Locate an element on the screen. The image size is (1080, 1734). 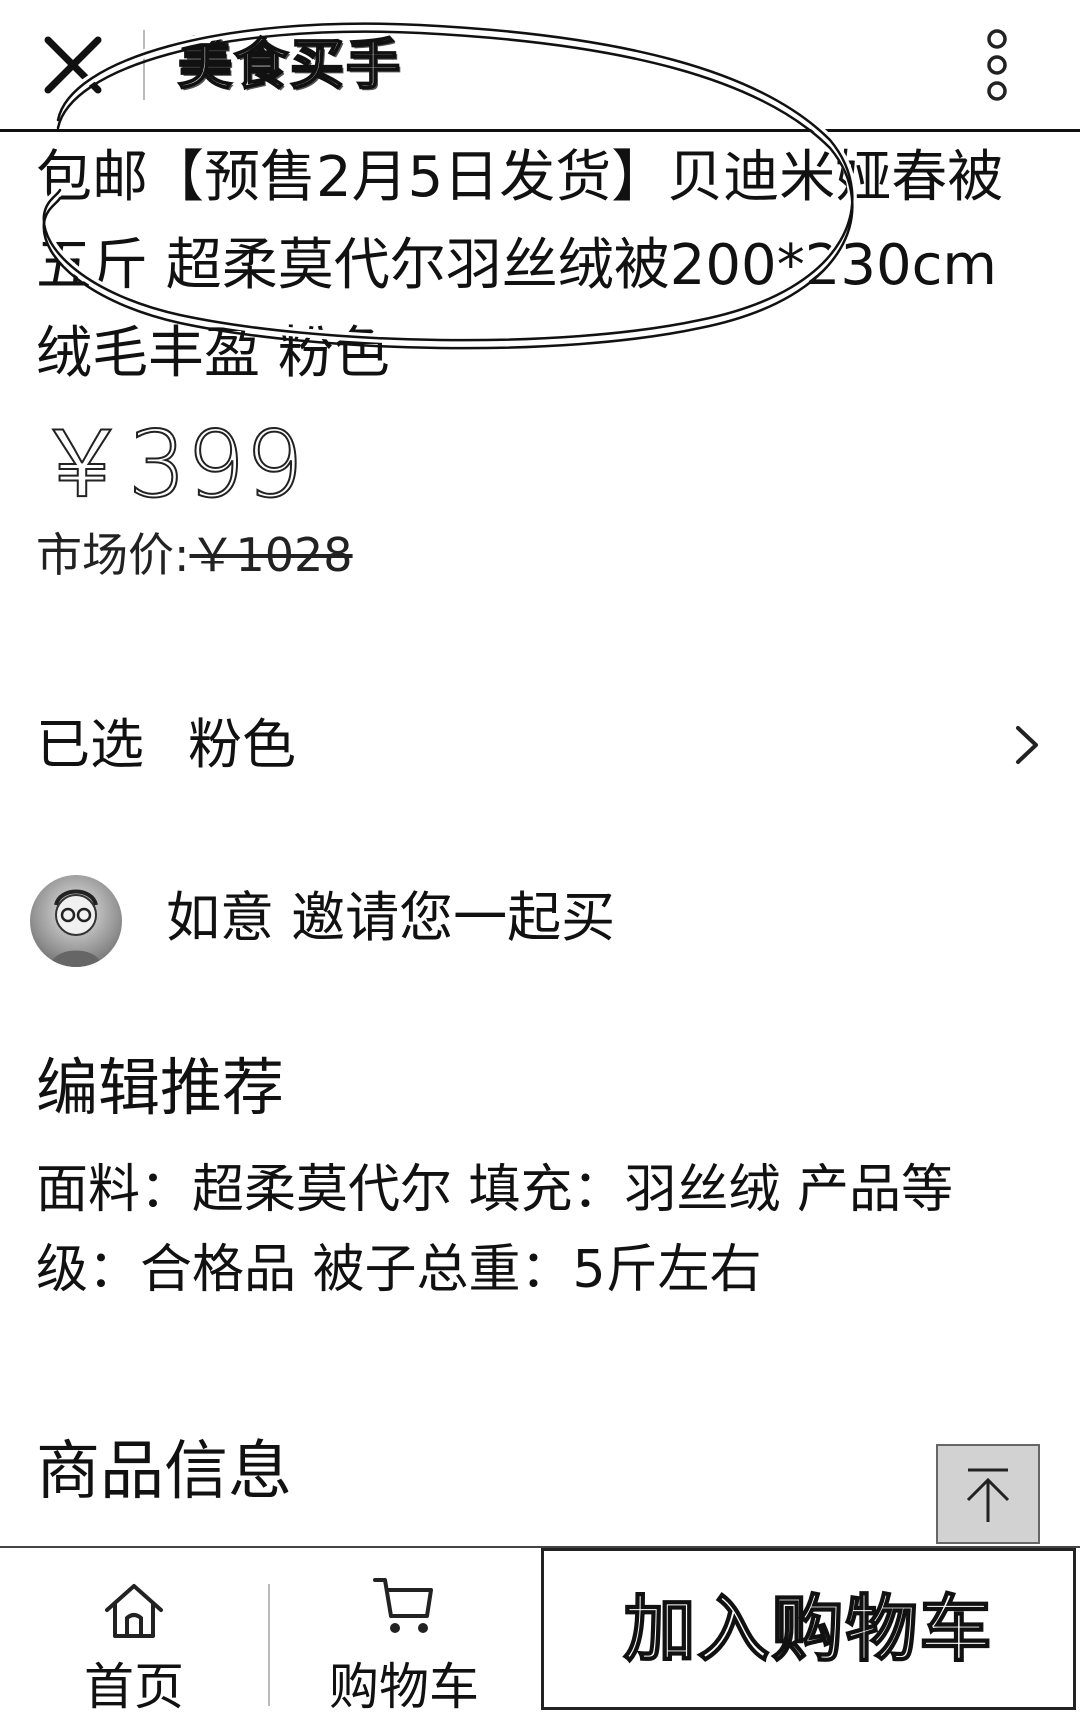
home-icon is located at coordinates (134, 1611).